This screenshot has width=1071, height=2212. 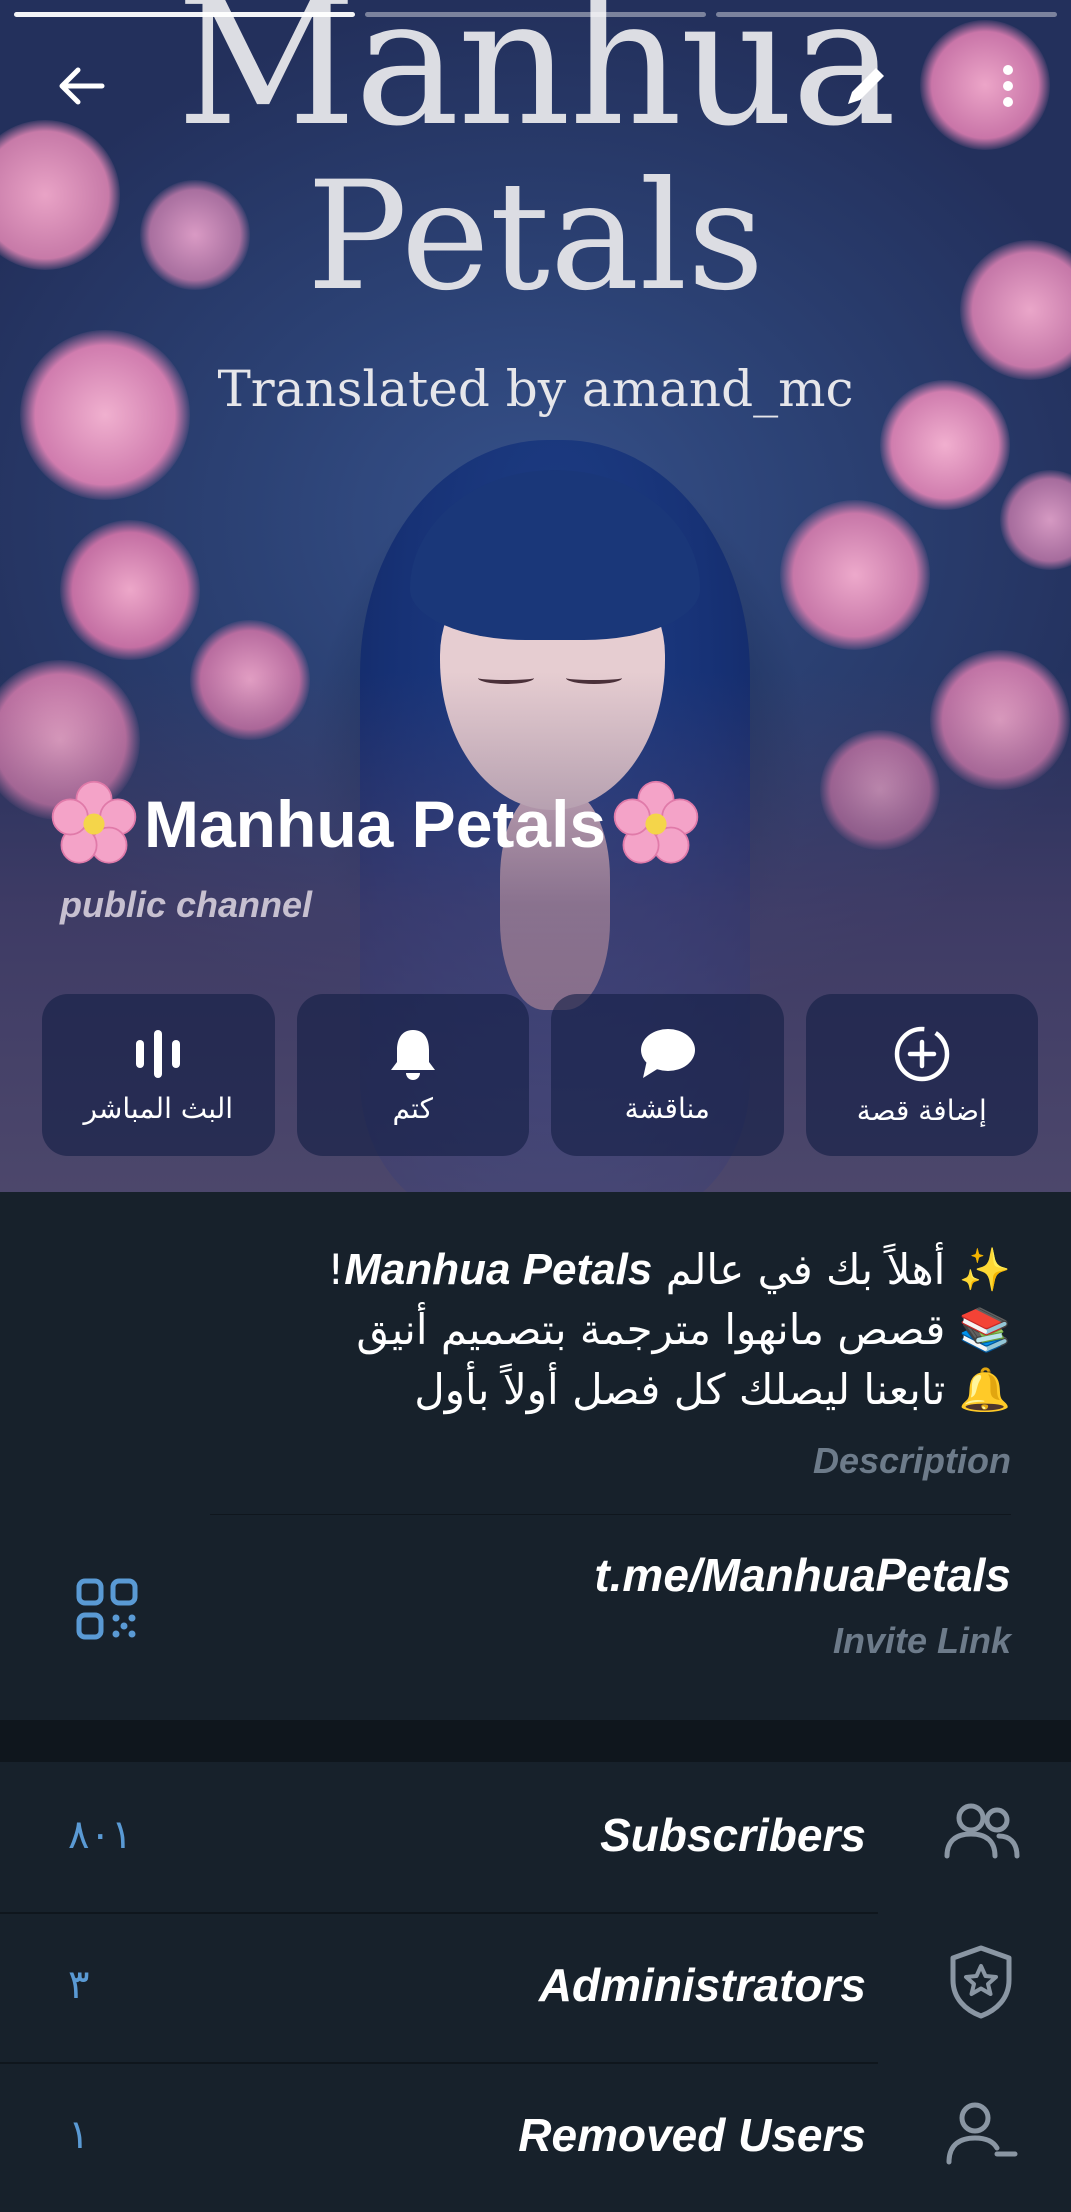 I want to click on qr-code-icon, so click(x=107, y=1609).